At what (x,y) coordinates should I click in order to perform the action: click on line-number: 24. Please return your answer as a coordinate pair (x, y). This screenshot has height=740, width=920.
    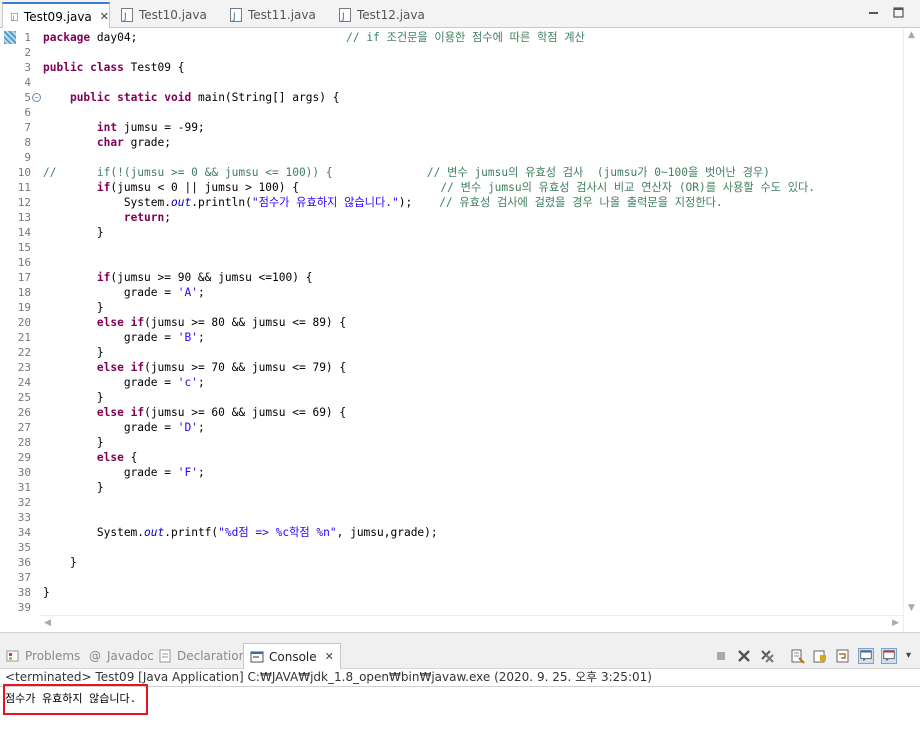
    Looking at the image, I should click on (24, 382).